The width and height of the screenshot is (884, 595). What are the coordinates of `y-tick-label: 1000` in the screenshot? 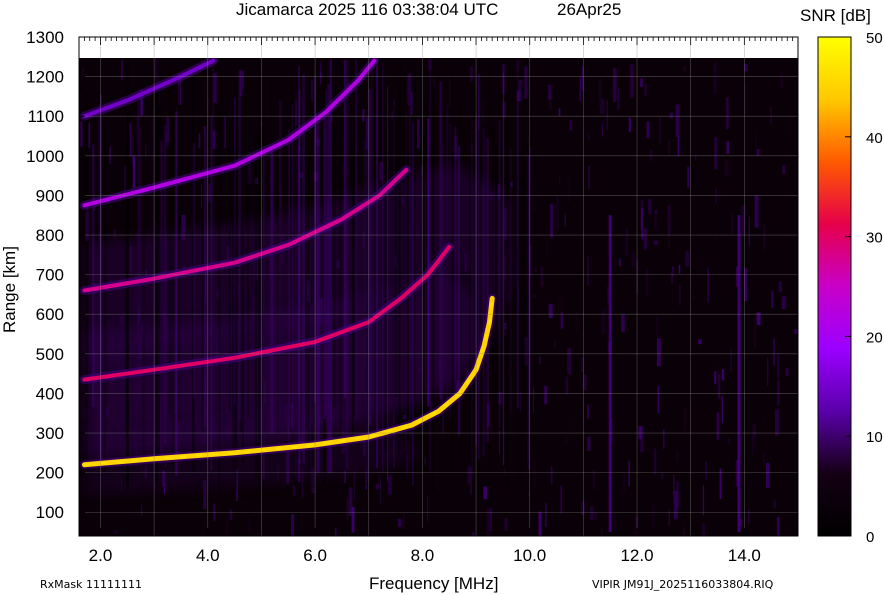 It's located at (45, 156).